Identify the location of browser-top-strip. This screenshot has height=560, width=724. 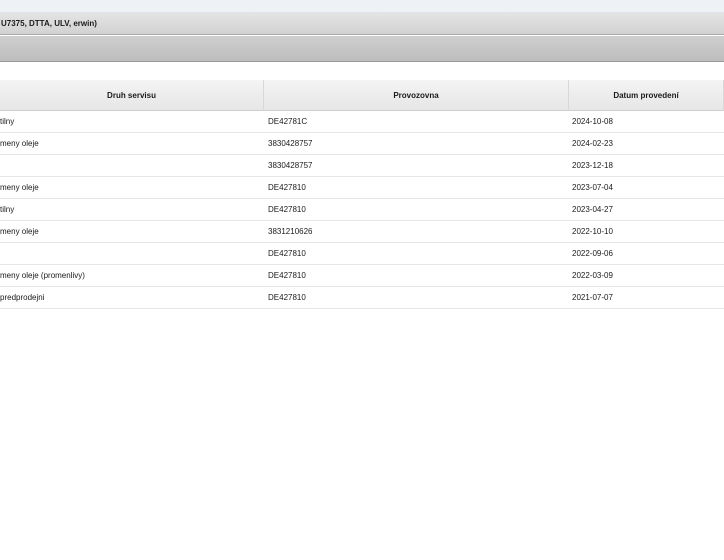
(362, 6).